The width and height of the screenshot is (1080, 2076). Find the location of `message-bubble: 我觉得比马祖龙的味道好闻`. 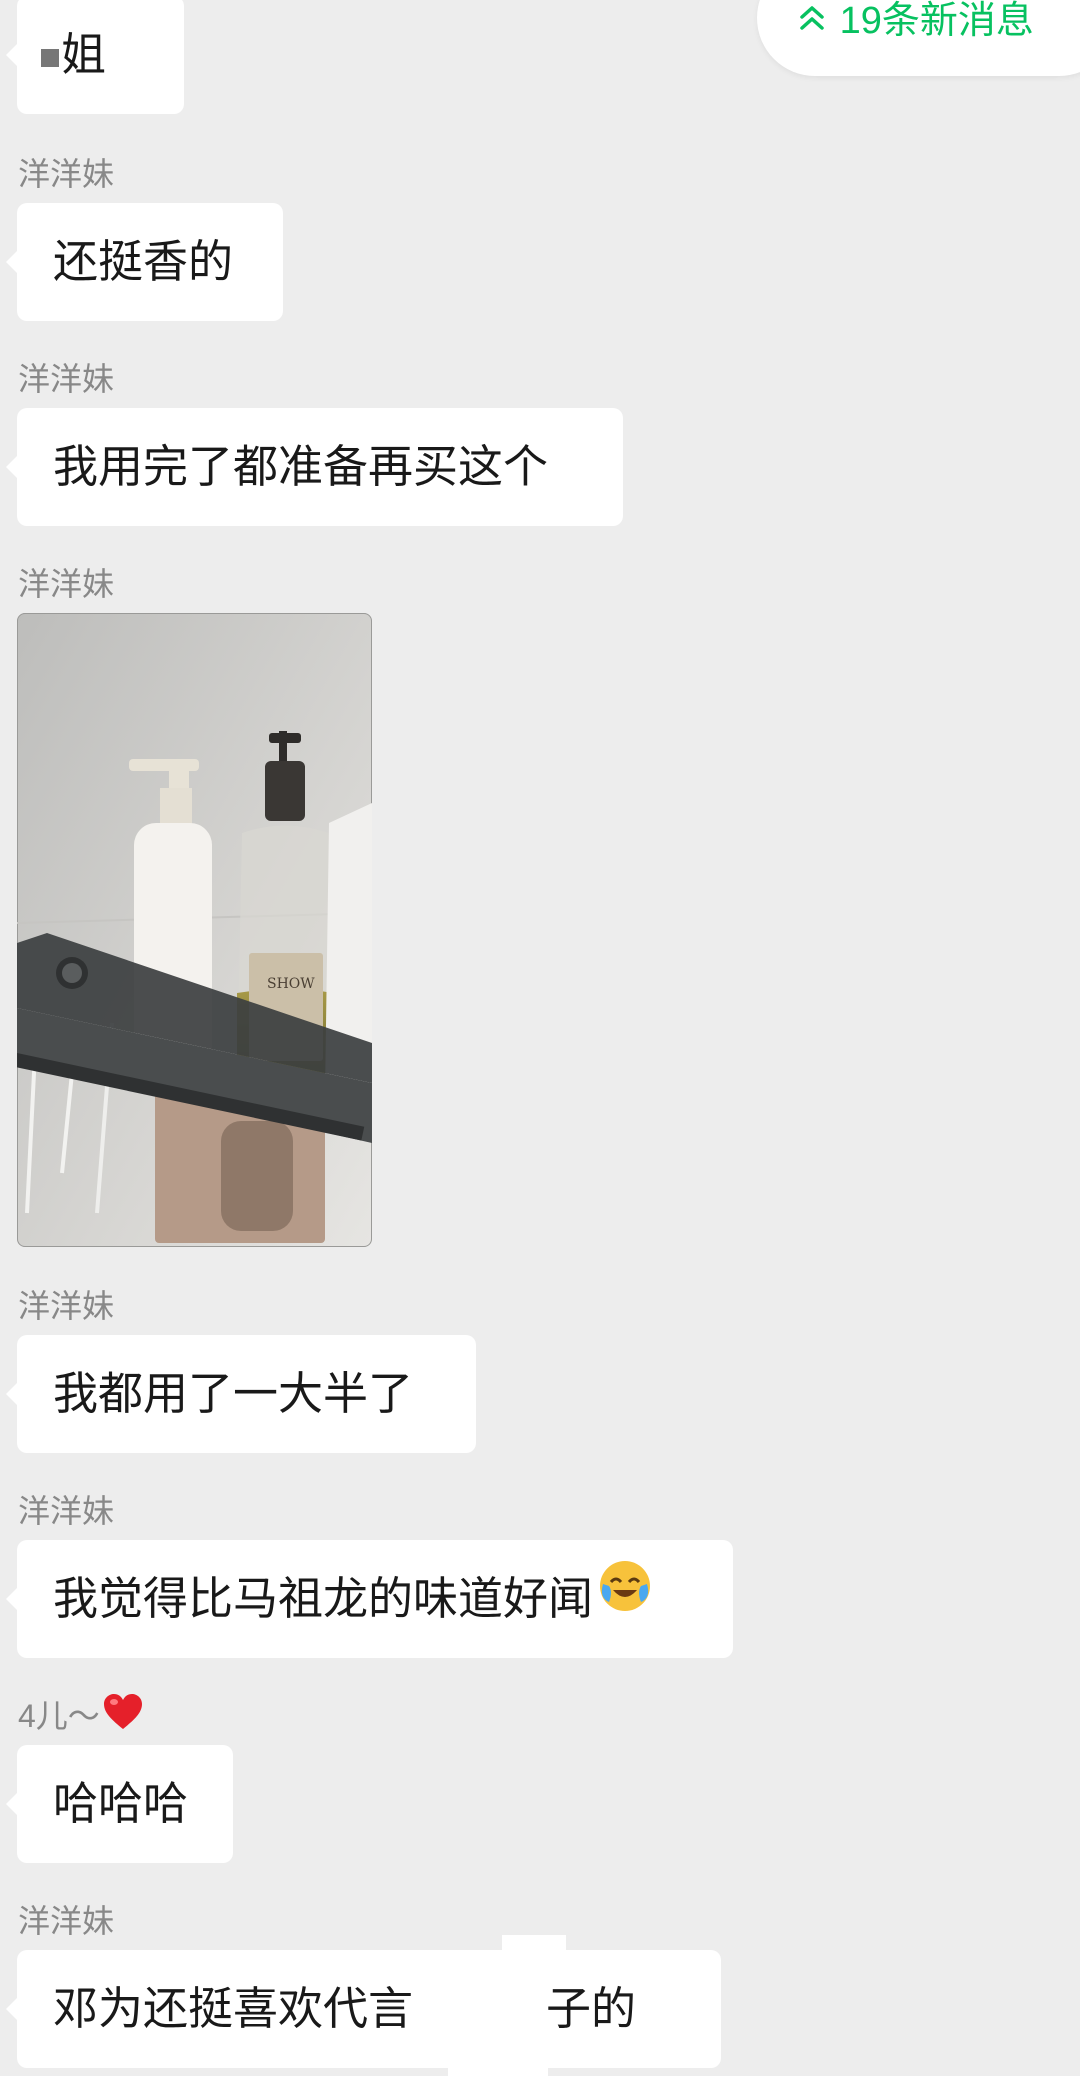

message-bubble: 我觉得比马祖龙的味道好闻 is located at coordinates (369, 1599).